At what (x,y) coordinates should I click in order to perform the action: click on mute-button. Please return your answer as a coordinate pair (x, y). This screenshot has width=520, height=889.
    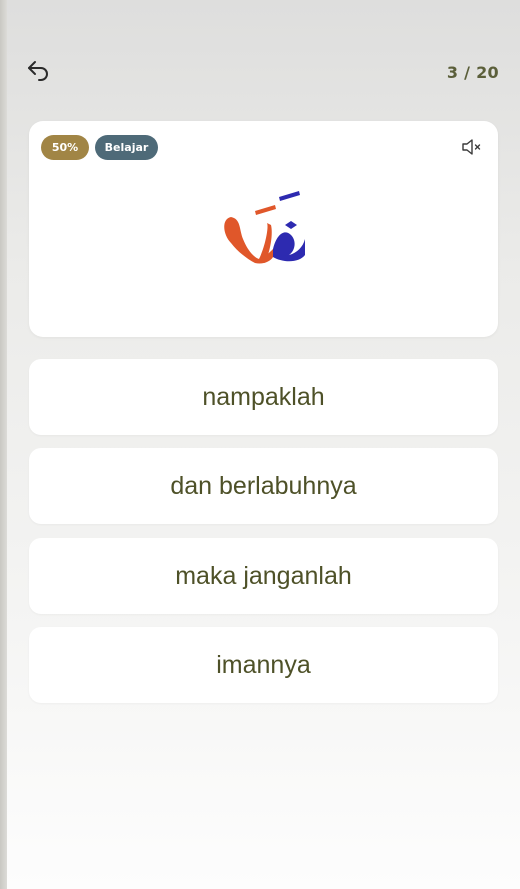
    Looking at the image, I should click on (472, 147).